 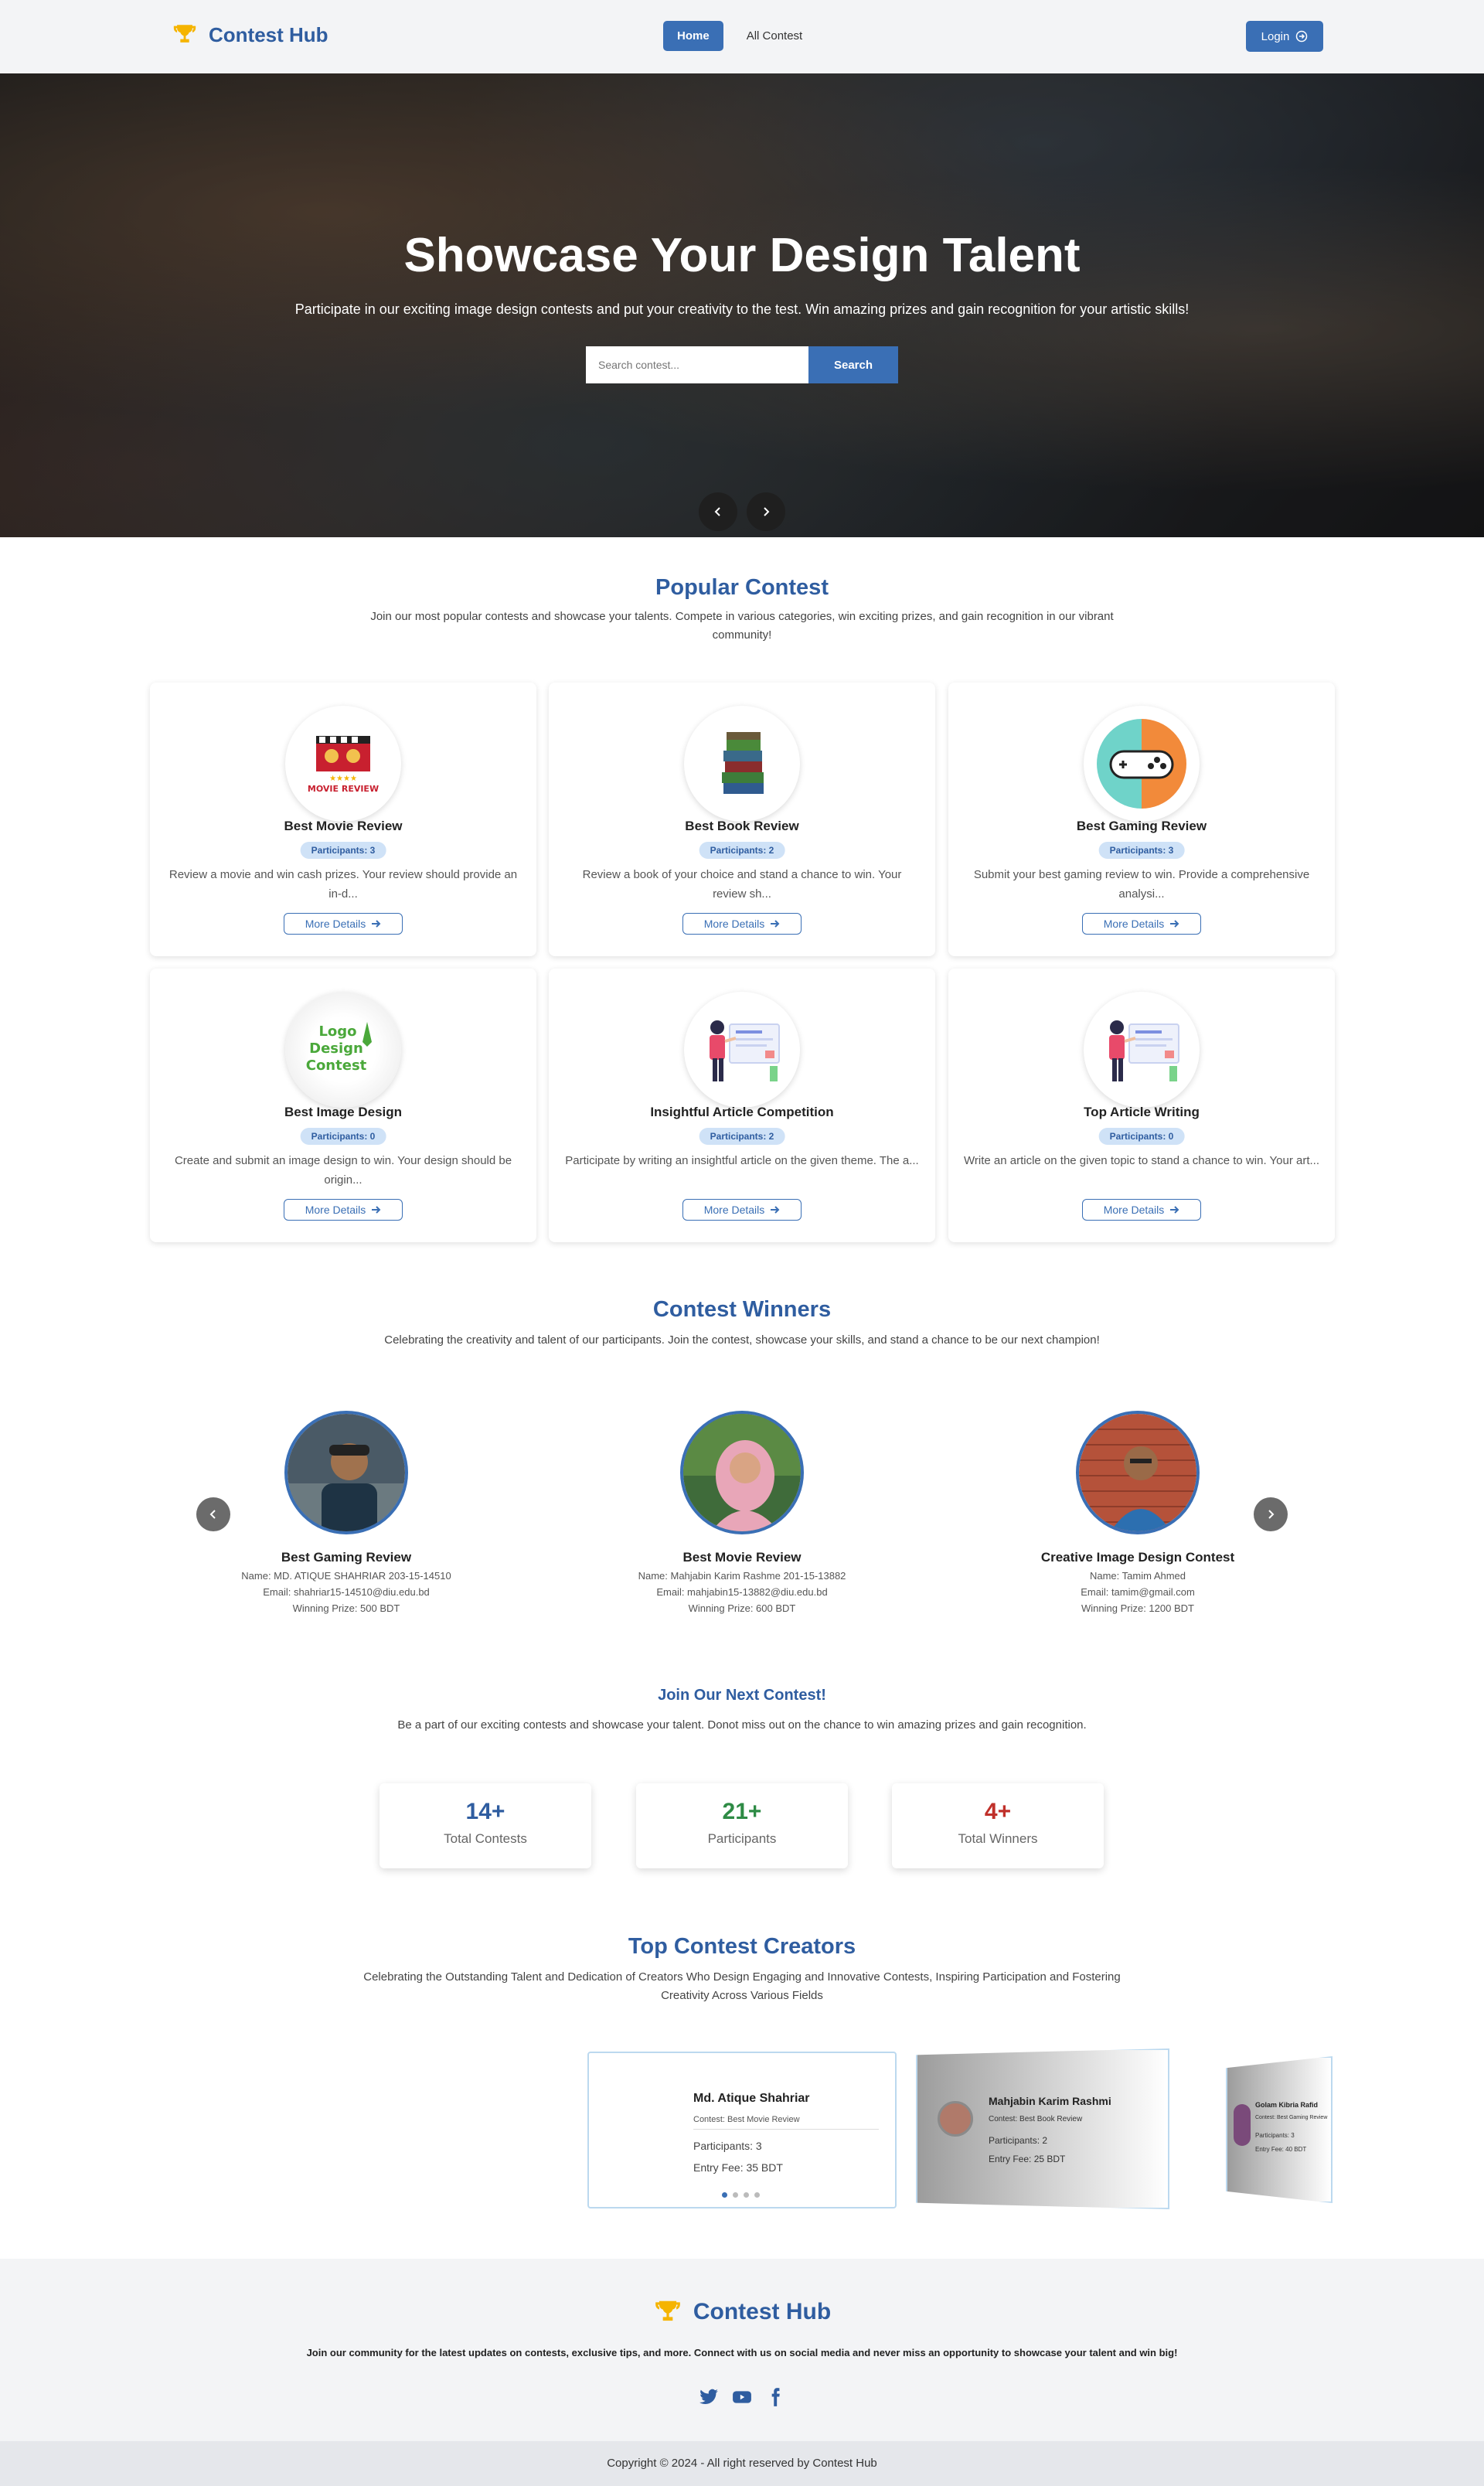 I want to click on creator-contest: Contest: Best Gaming Review, so click(x=1291, y=2117).